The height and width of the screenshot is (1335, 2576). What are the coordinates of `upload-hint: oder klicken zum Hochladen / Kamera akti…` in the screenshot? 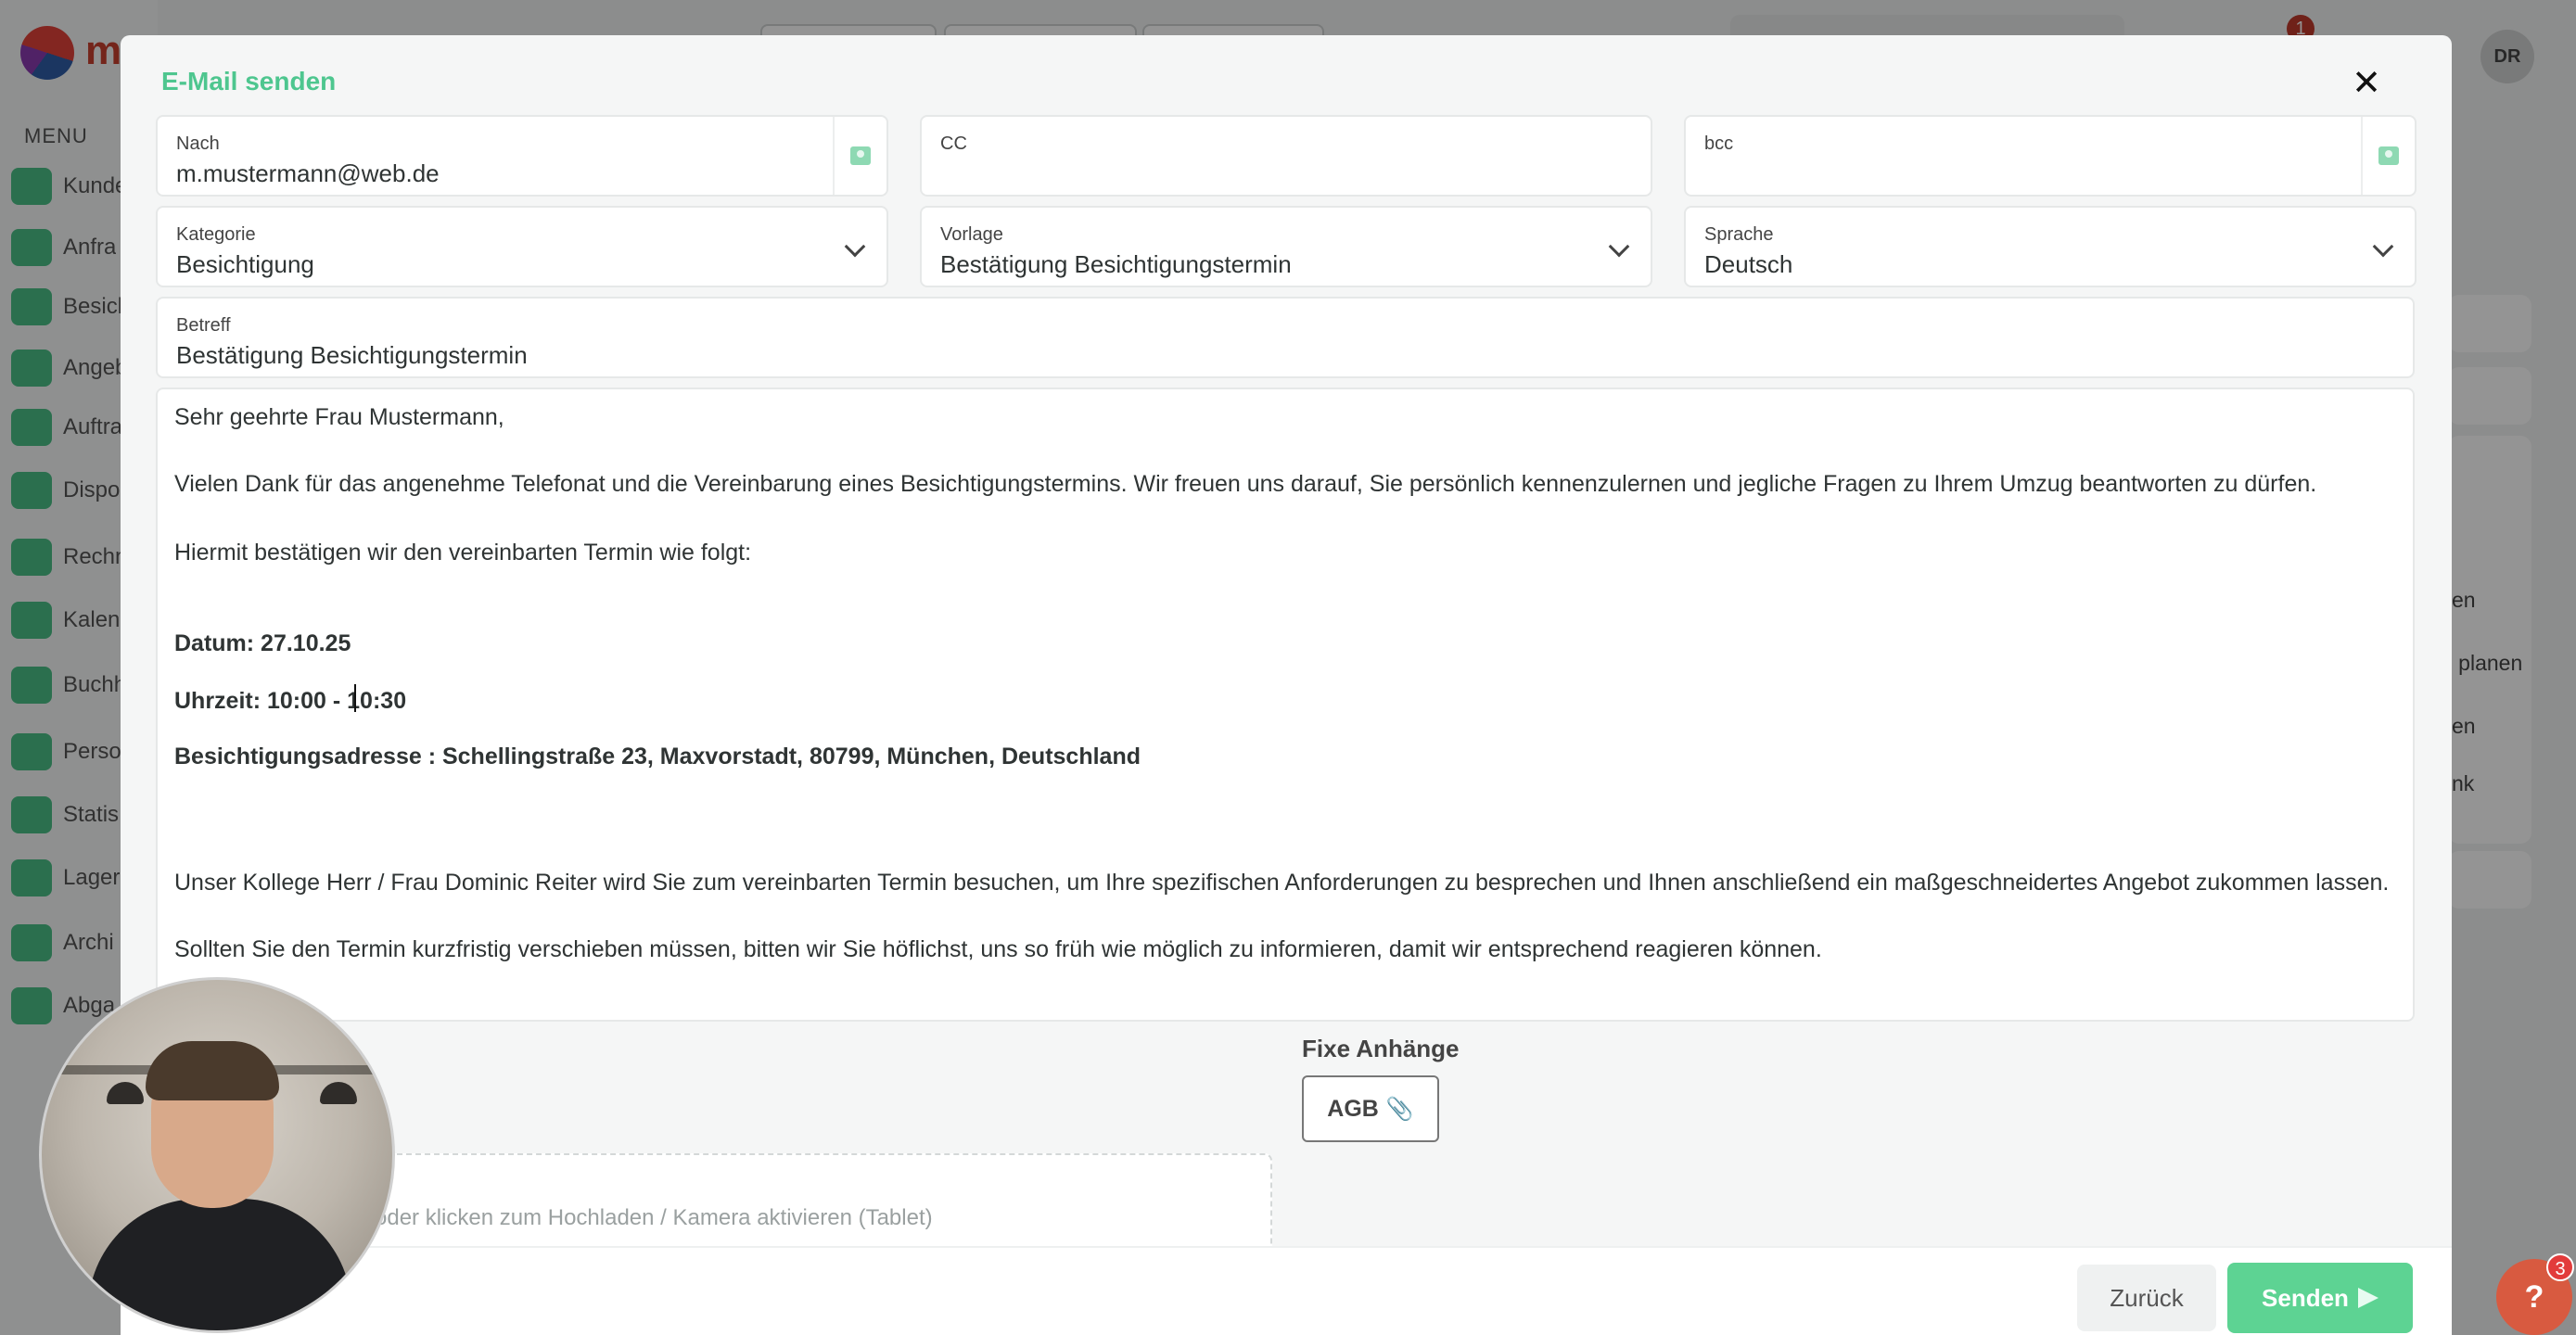 It's located at (654, 1217).